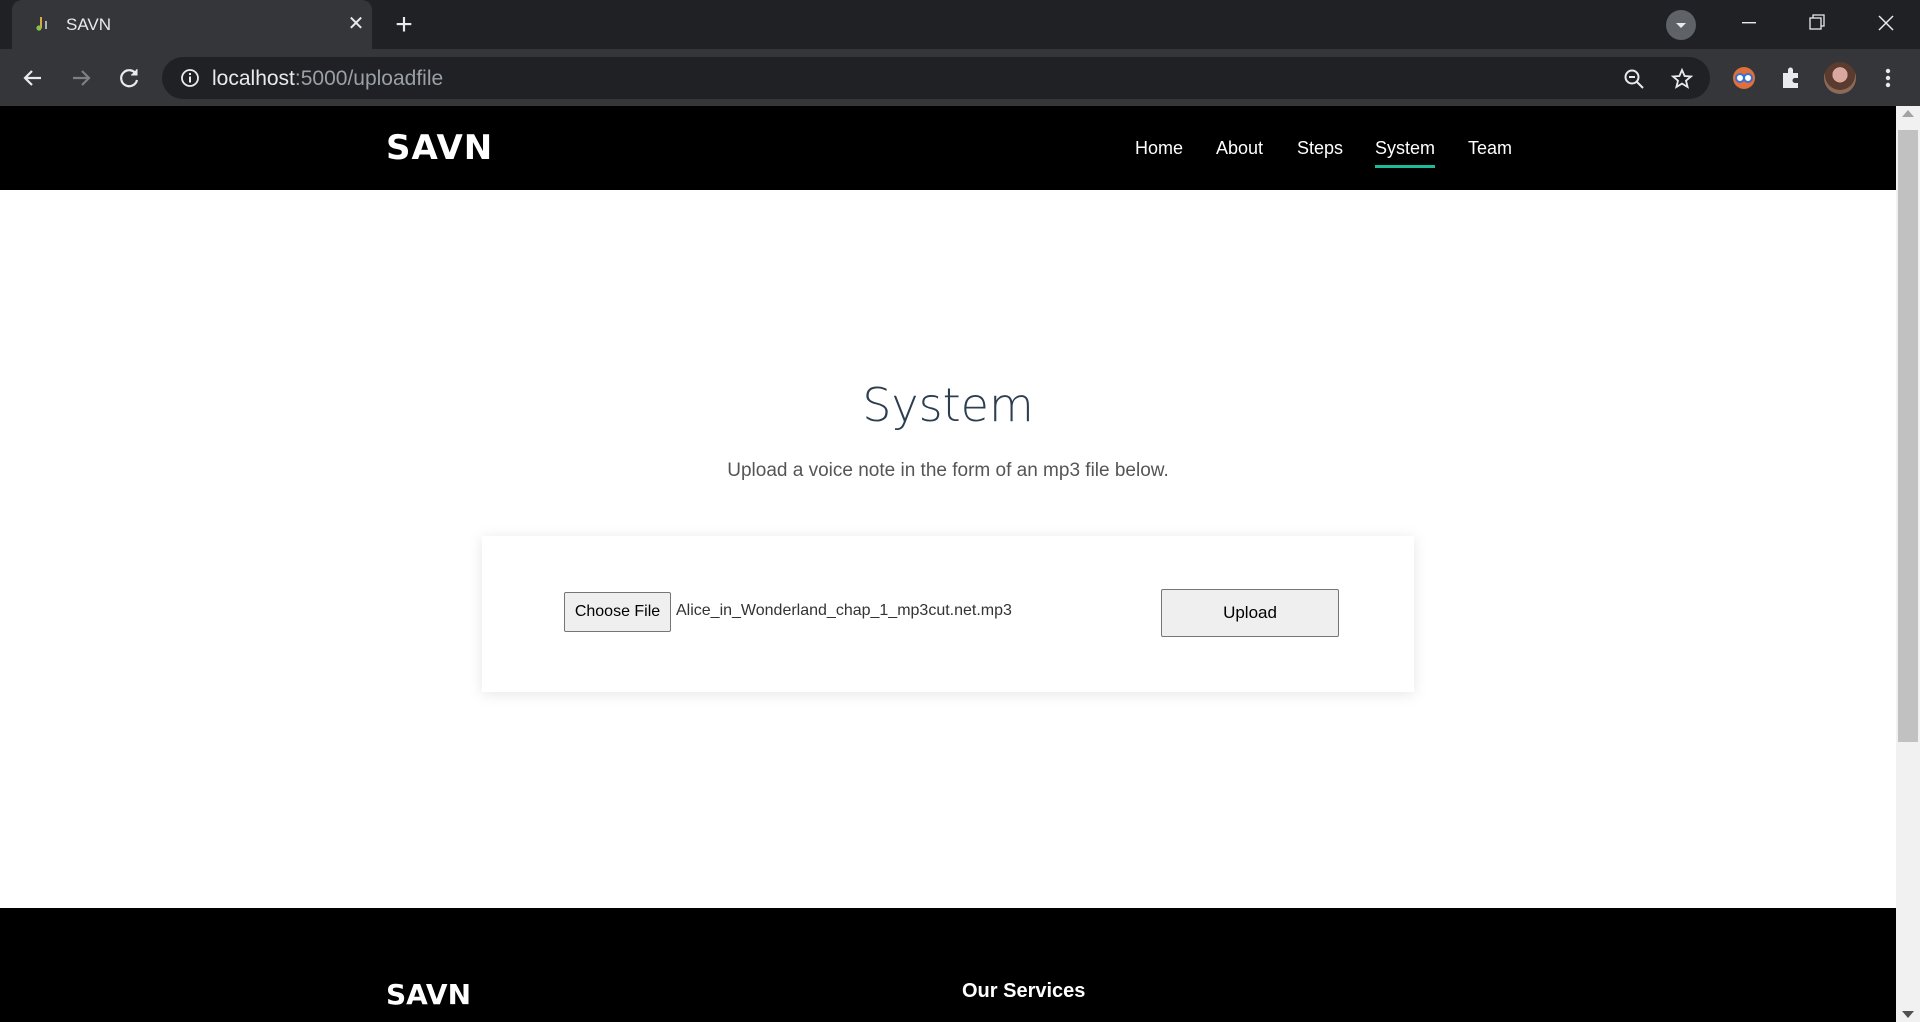  I want to click on chevron-down-icon, so click(1681, 25).